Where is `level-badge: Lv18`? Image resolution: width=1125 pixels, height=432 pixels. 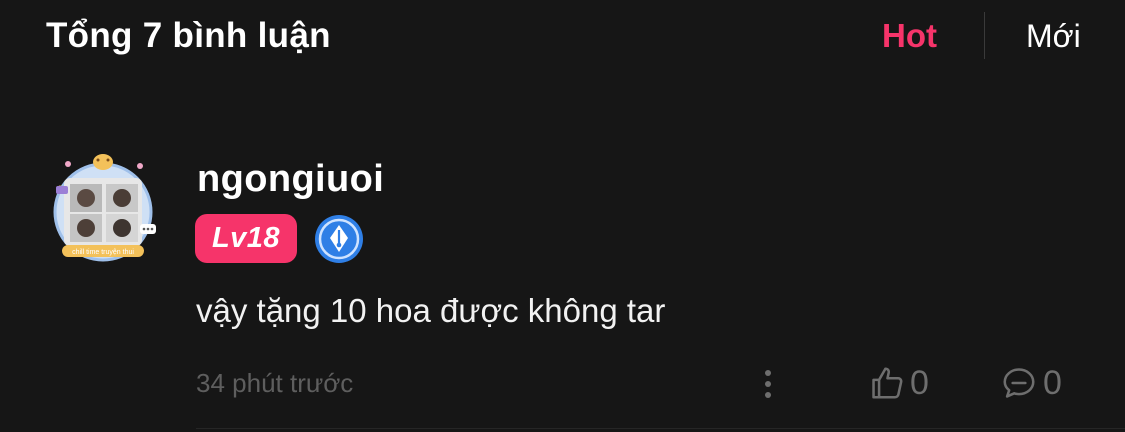 level-badge: Lv18 is located at coordinates (246, 238).